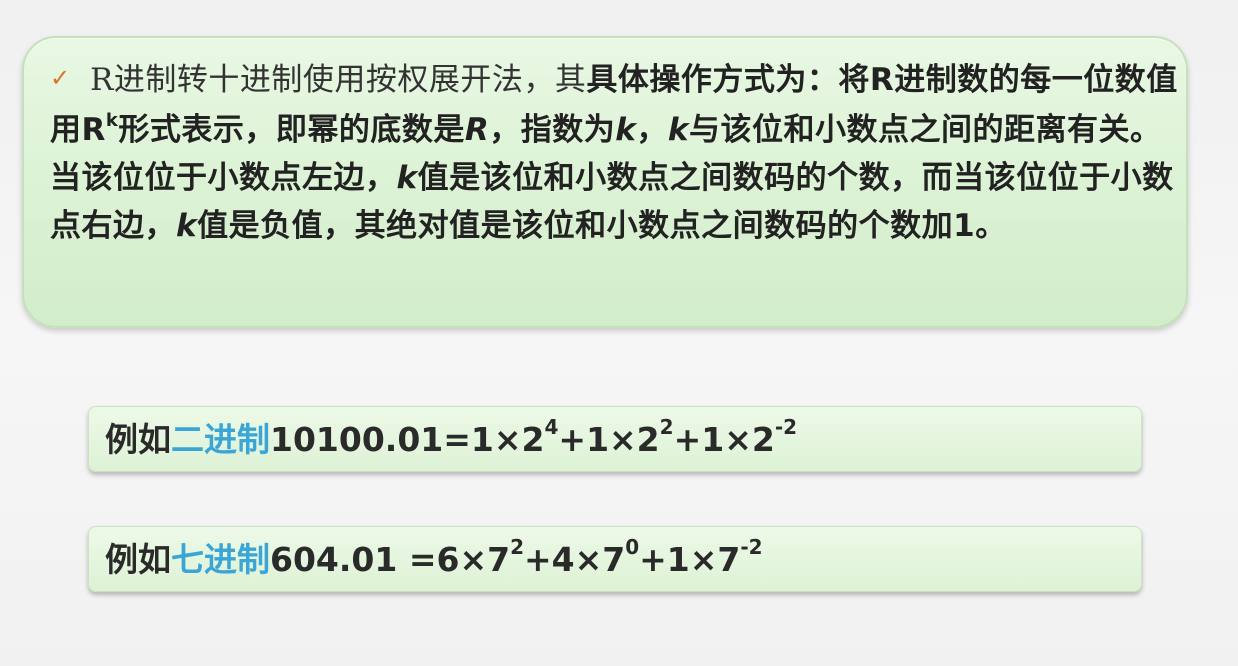 The image size is (1238, 666). Describe the element at coordinates (477, 130) in the screenshot. I see `var-R: R` at that location.